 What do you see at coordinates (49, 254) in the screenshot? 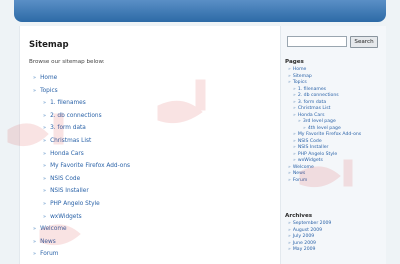
I see `sitemap-link-forum: Forum` at bounding box center [49, 254].